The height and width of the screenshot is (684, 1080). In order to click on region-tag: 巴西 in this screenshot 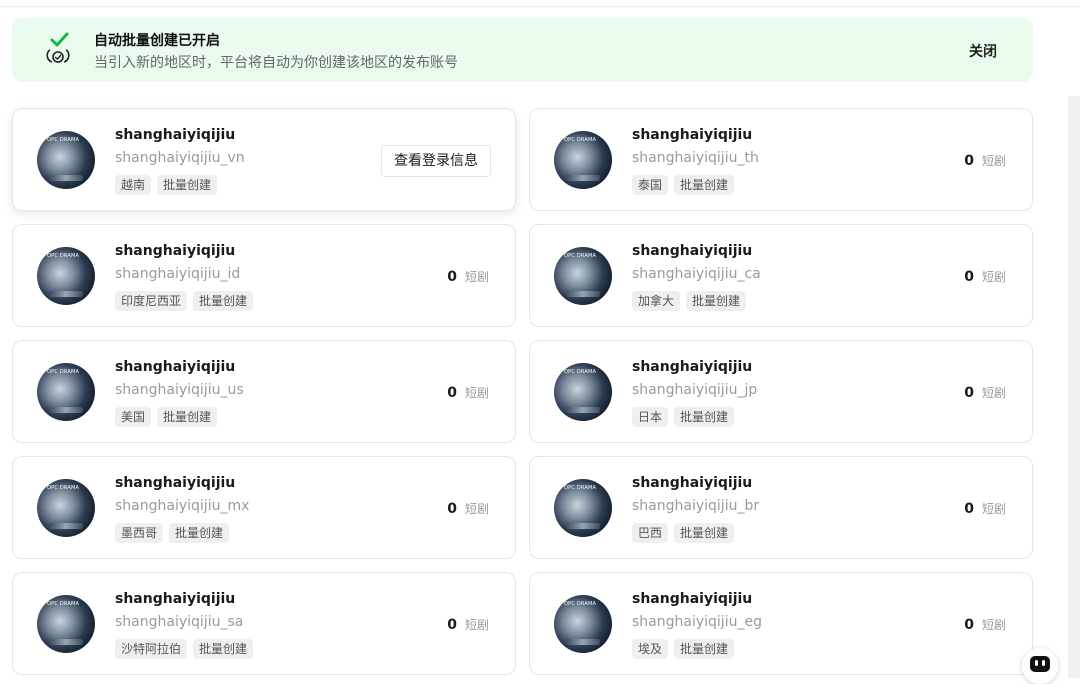, I will do `click(650, 533)`.